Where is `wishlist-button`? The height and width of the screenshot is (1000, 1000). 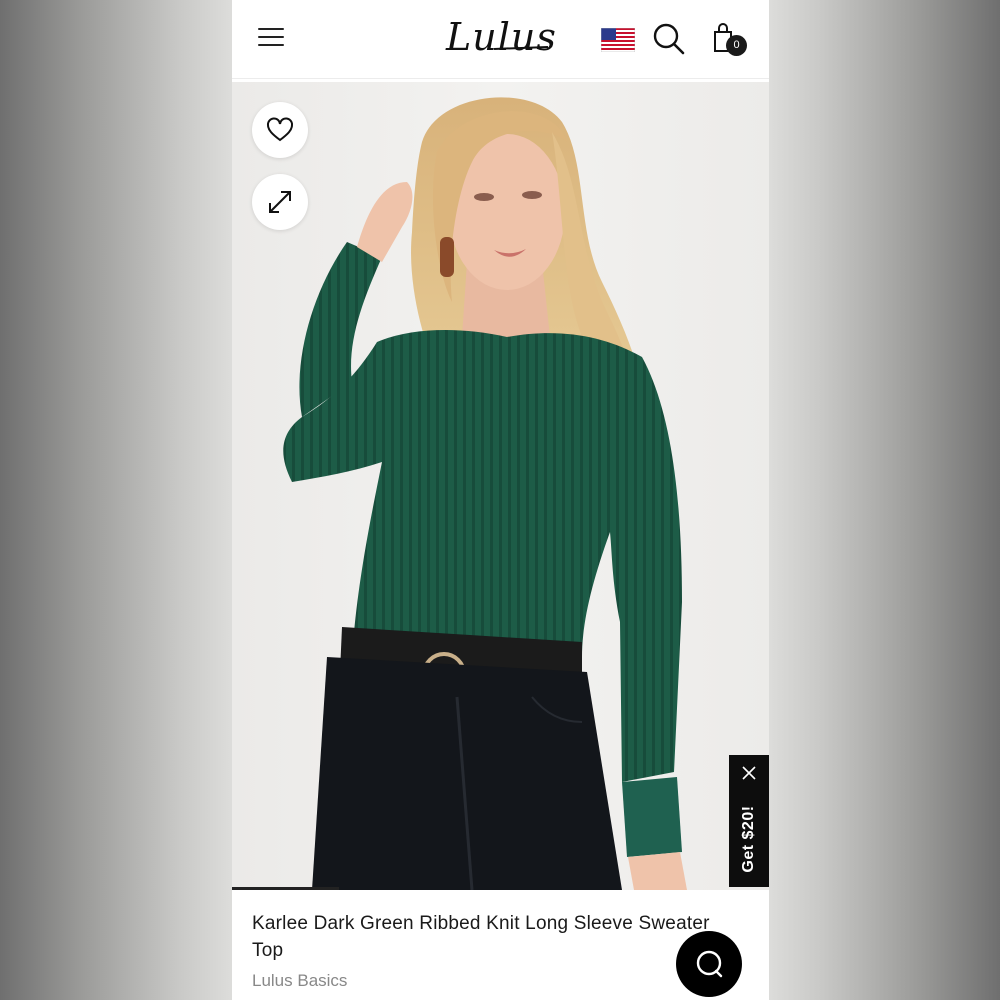
wishlist-button is located at coordinates (280, 130).